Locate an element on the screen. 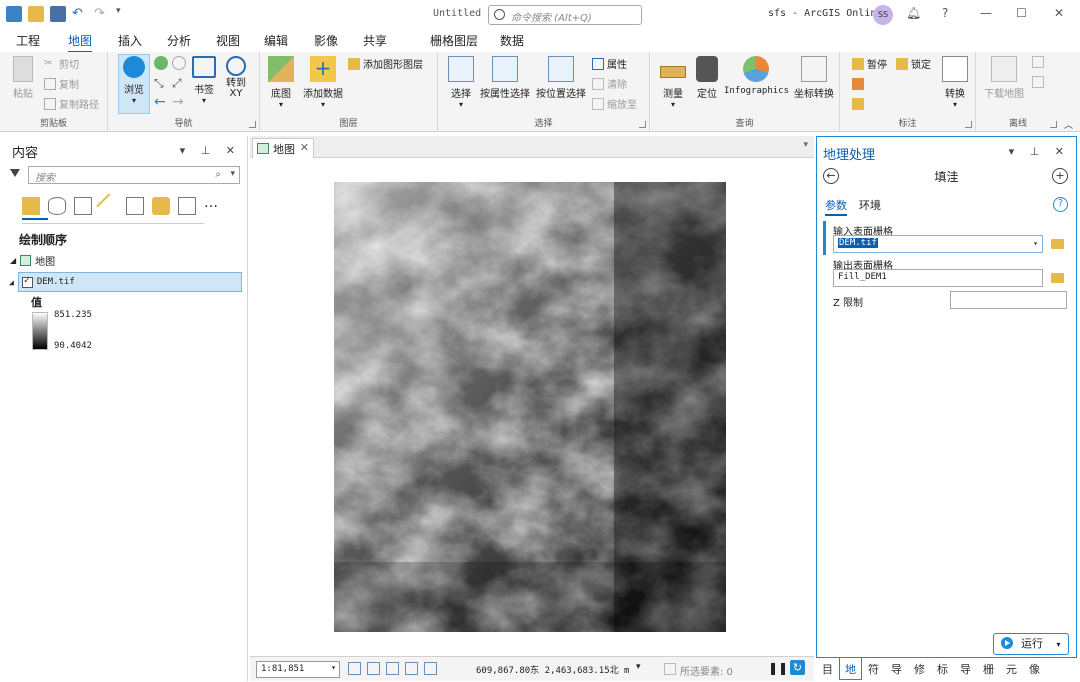  refresh-icon: ↻ is located at coordinates (797, 667).